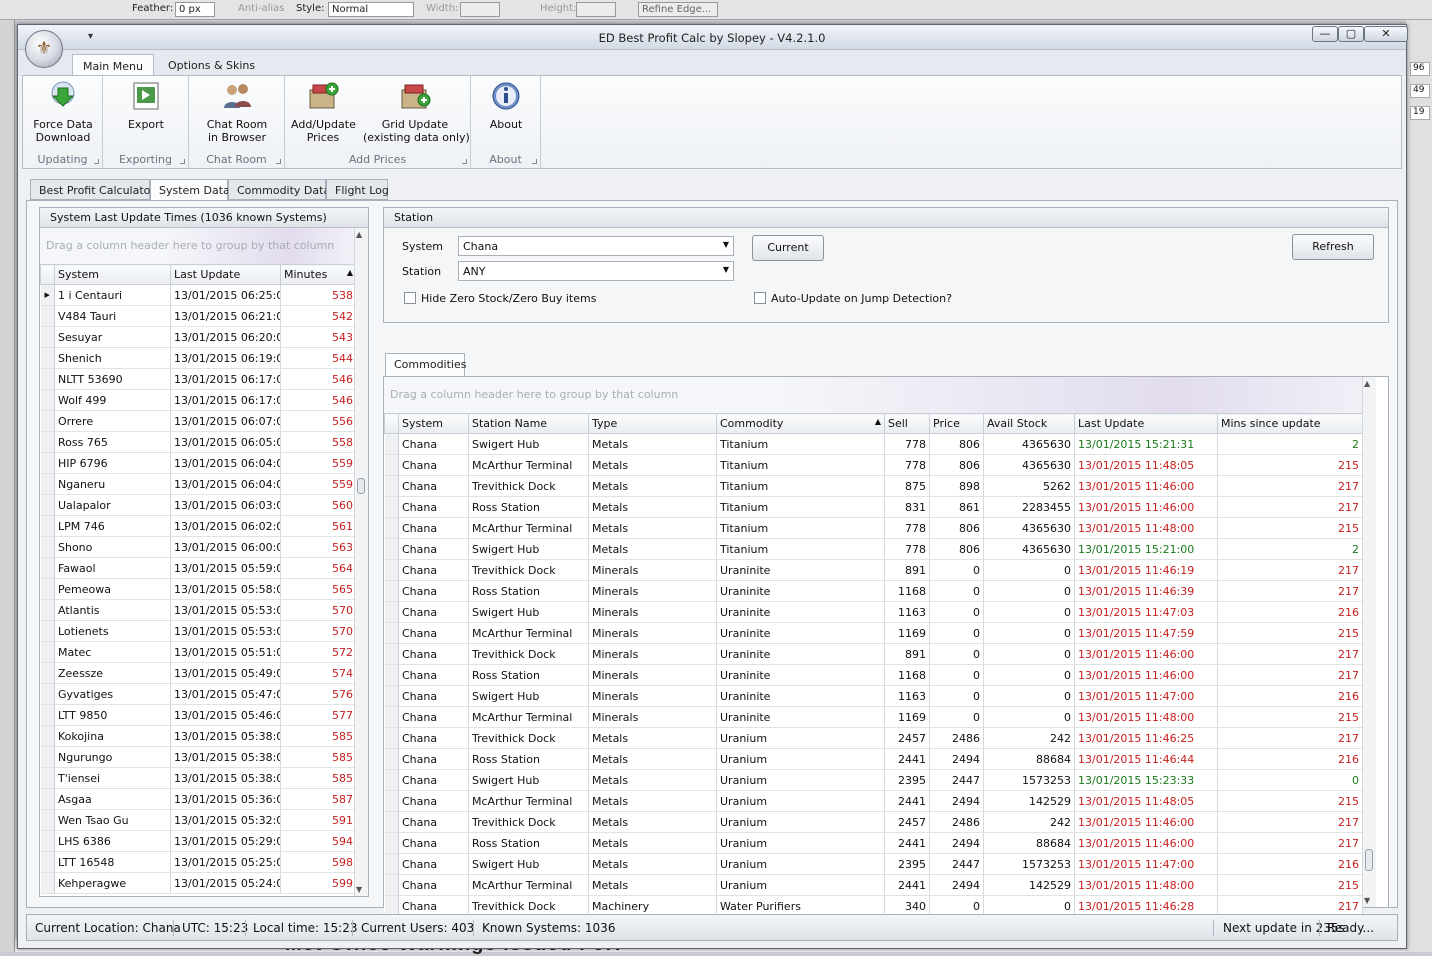  I want to click on column-header-minutes: Minutes ▲, so click(318, 274).